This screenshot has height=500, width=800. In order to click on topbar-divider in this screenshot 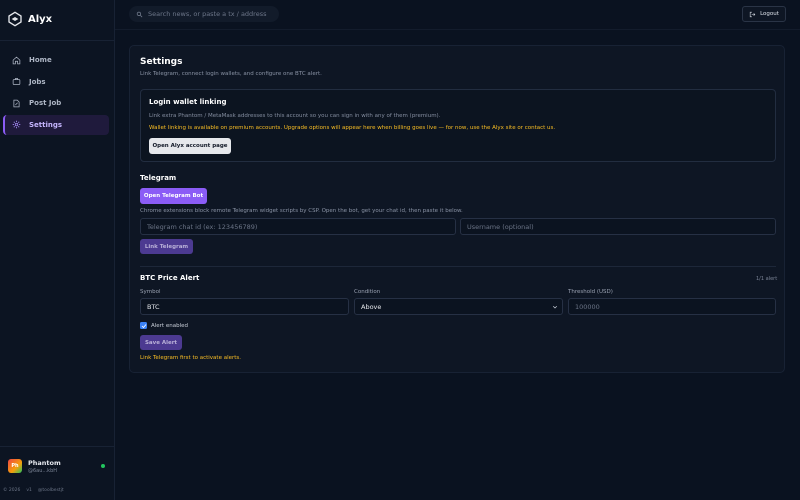, I will do `click(457, 29)`.